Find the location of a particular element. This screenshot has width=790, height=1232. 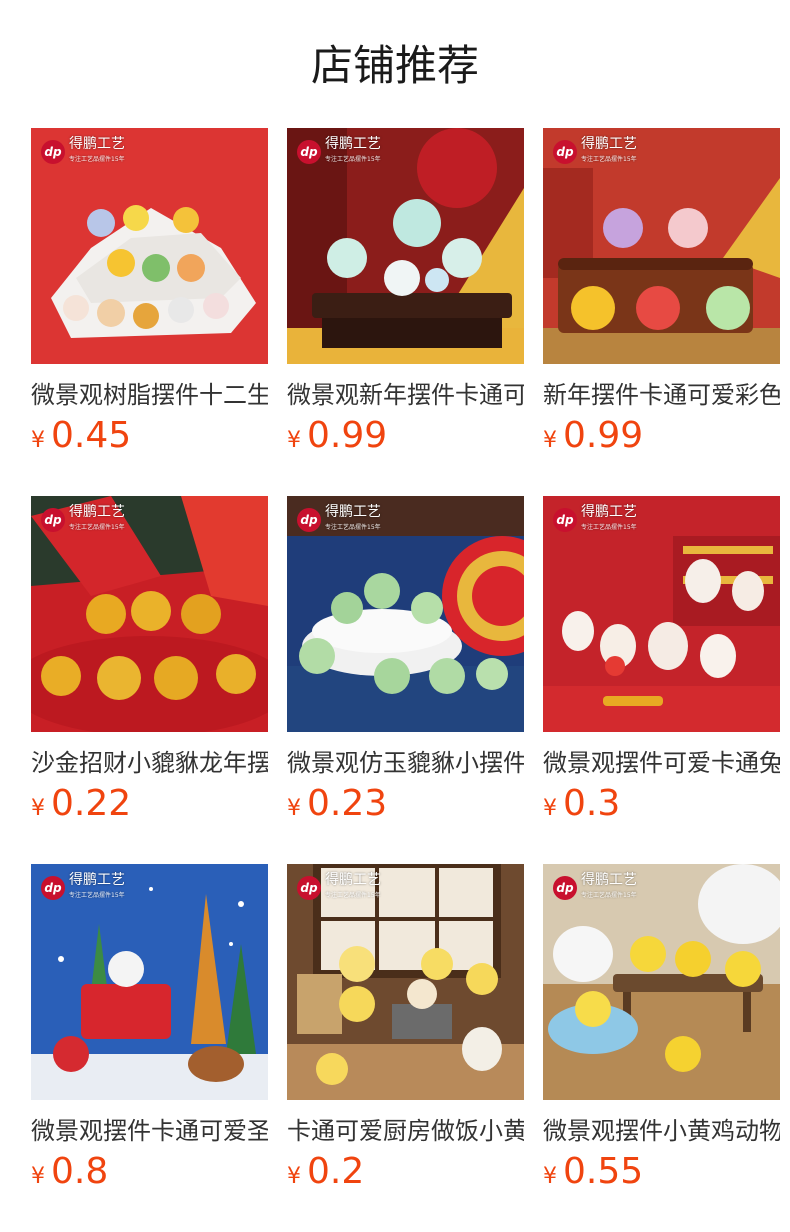

price-value: 0.45 is located at coordinates (91, 435).